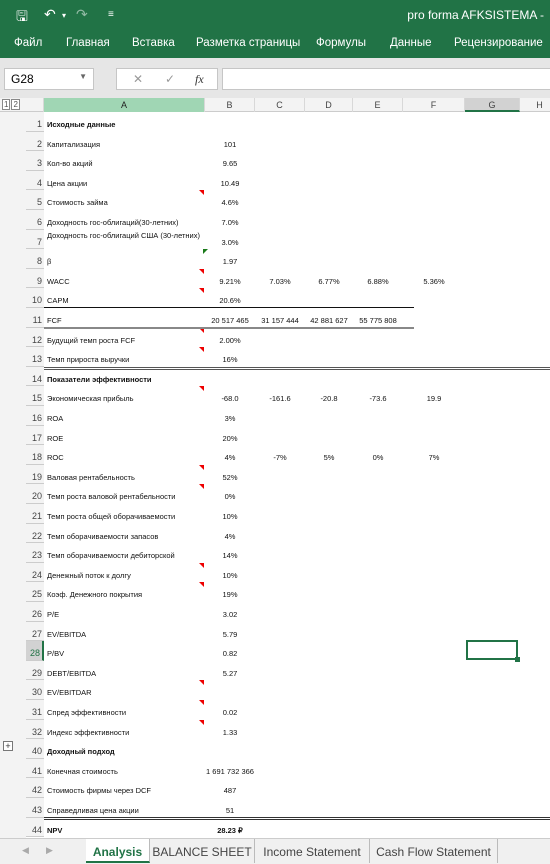 This screenshot has width=550, height=864. What do you see at coordinates (329, 105) in the screenshot?
I see `column-header-d: D` at bounding box center [329, 105].